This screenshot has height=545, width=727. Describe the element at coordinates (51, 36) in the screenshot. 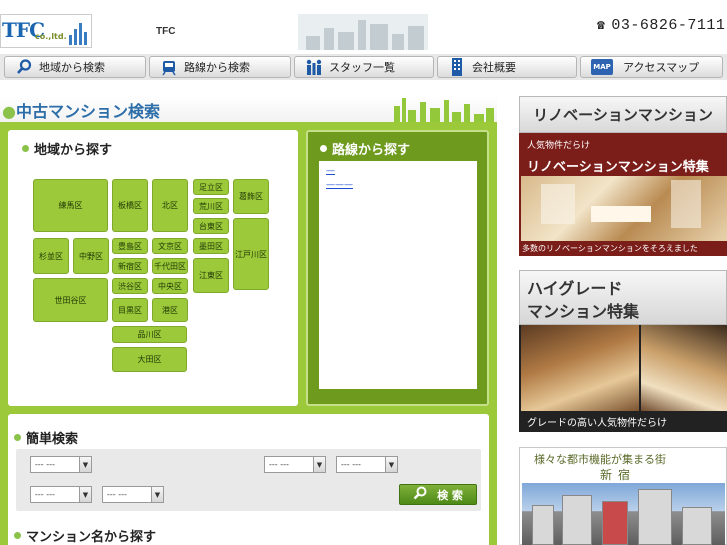

I see `logo-sub-text: co.,ltd.` at that location.